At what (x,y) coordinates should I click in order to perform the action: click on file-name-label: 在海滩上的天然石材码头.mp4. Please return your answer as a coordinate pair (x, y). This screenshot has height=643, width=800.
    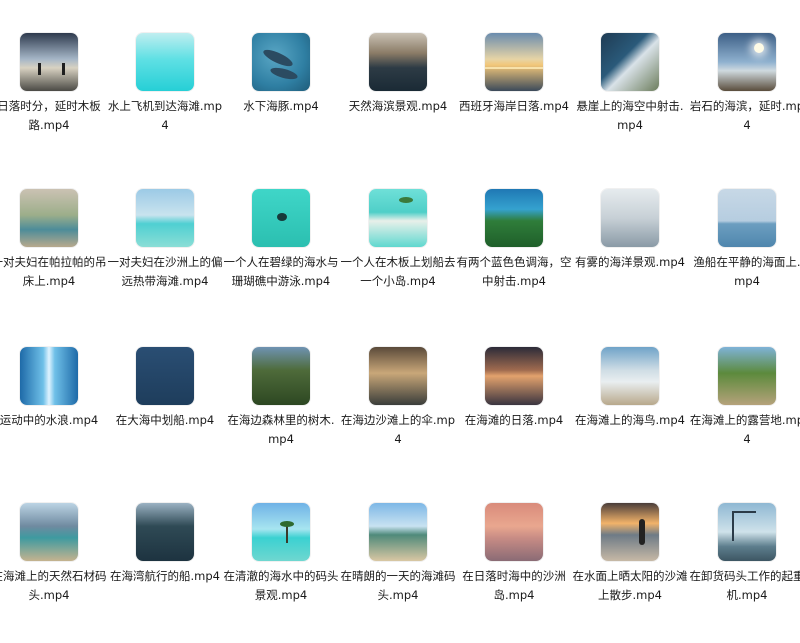
    Looking at the image, I should click on (53, 585).